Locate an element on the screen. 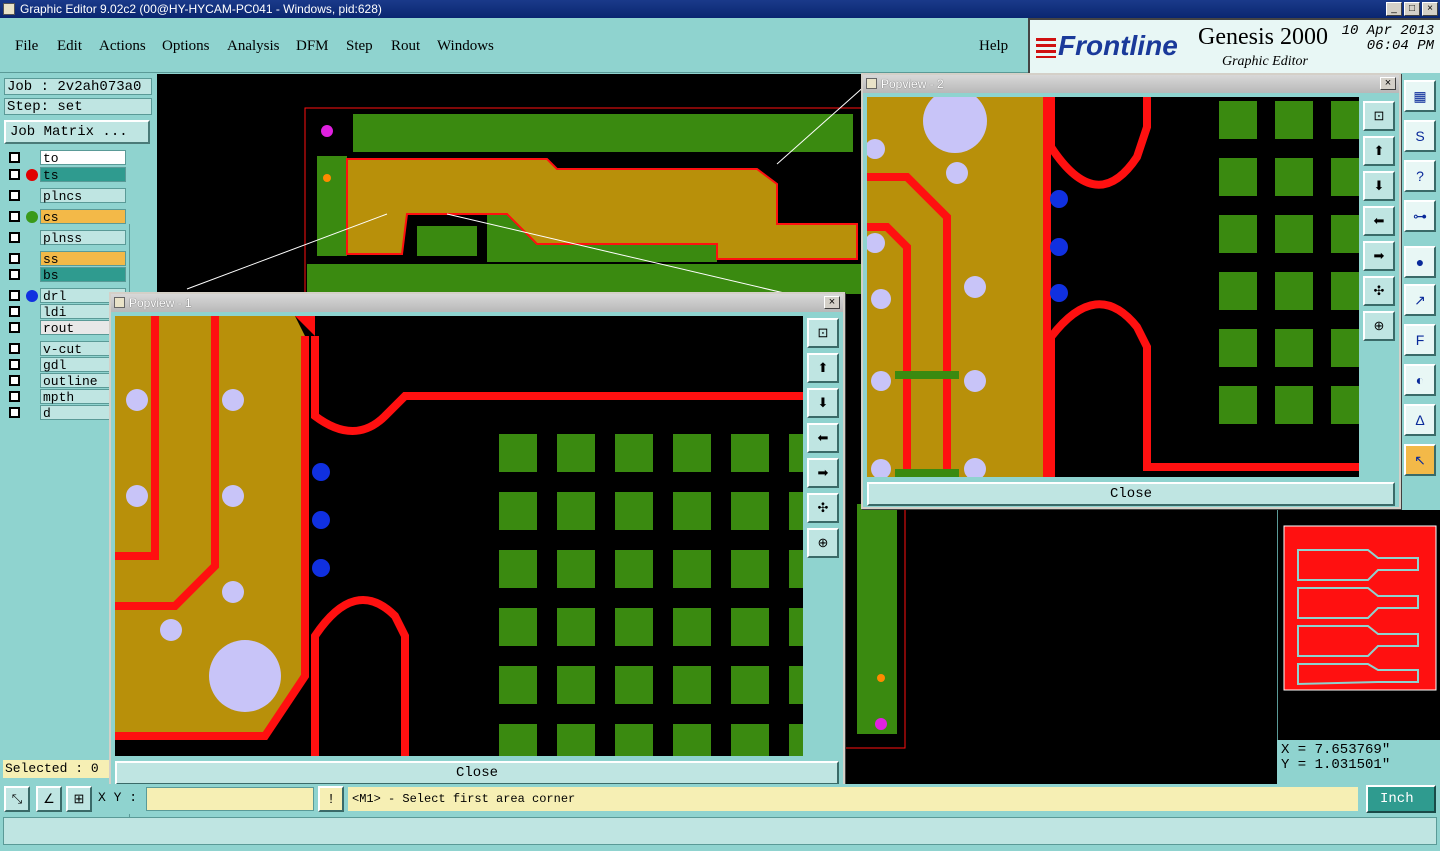  popview-2-titlebar: Popview - 2 is located at coordinates (1131, 84).